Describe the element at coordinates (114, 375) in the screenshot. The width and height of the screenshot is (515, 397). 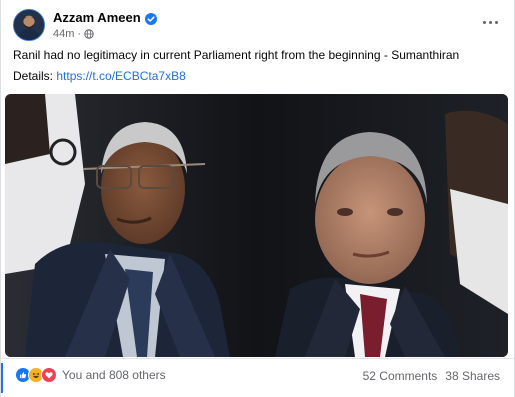
I see `reaction-summary-text: You and 808 others` at that location.